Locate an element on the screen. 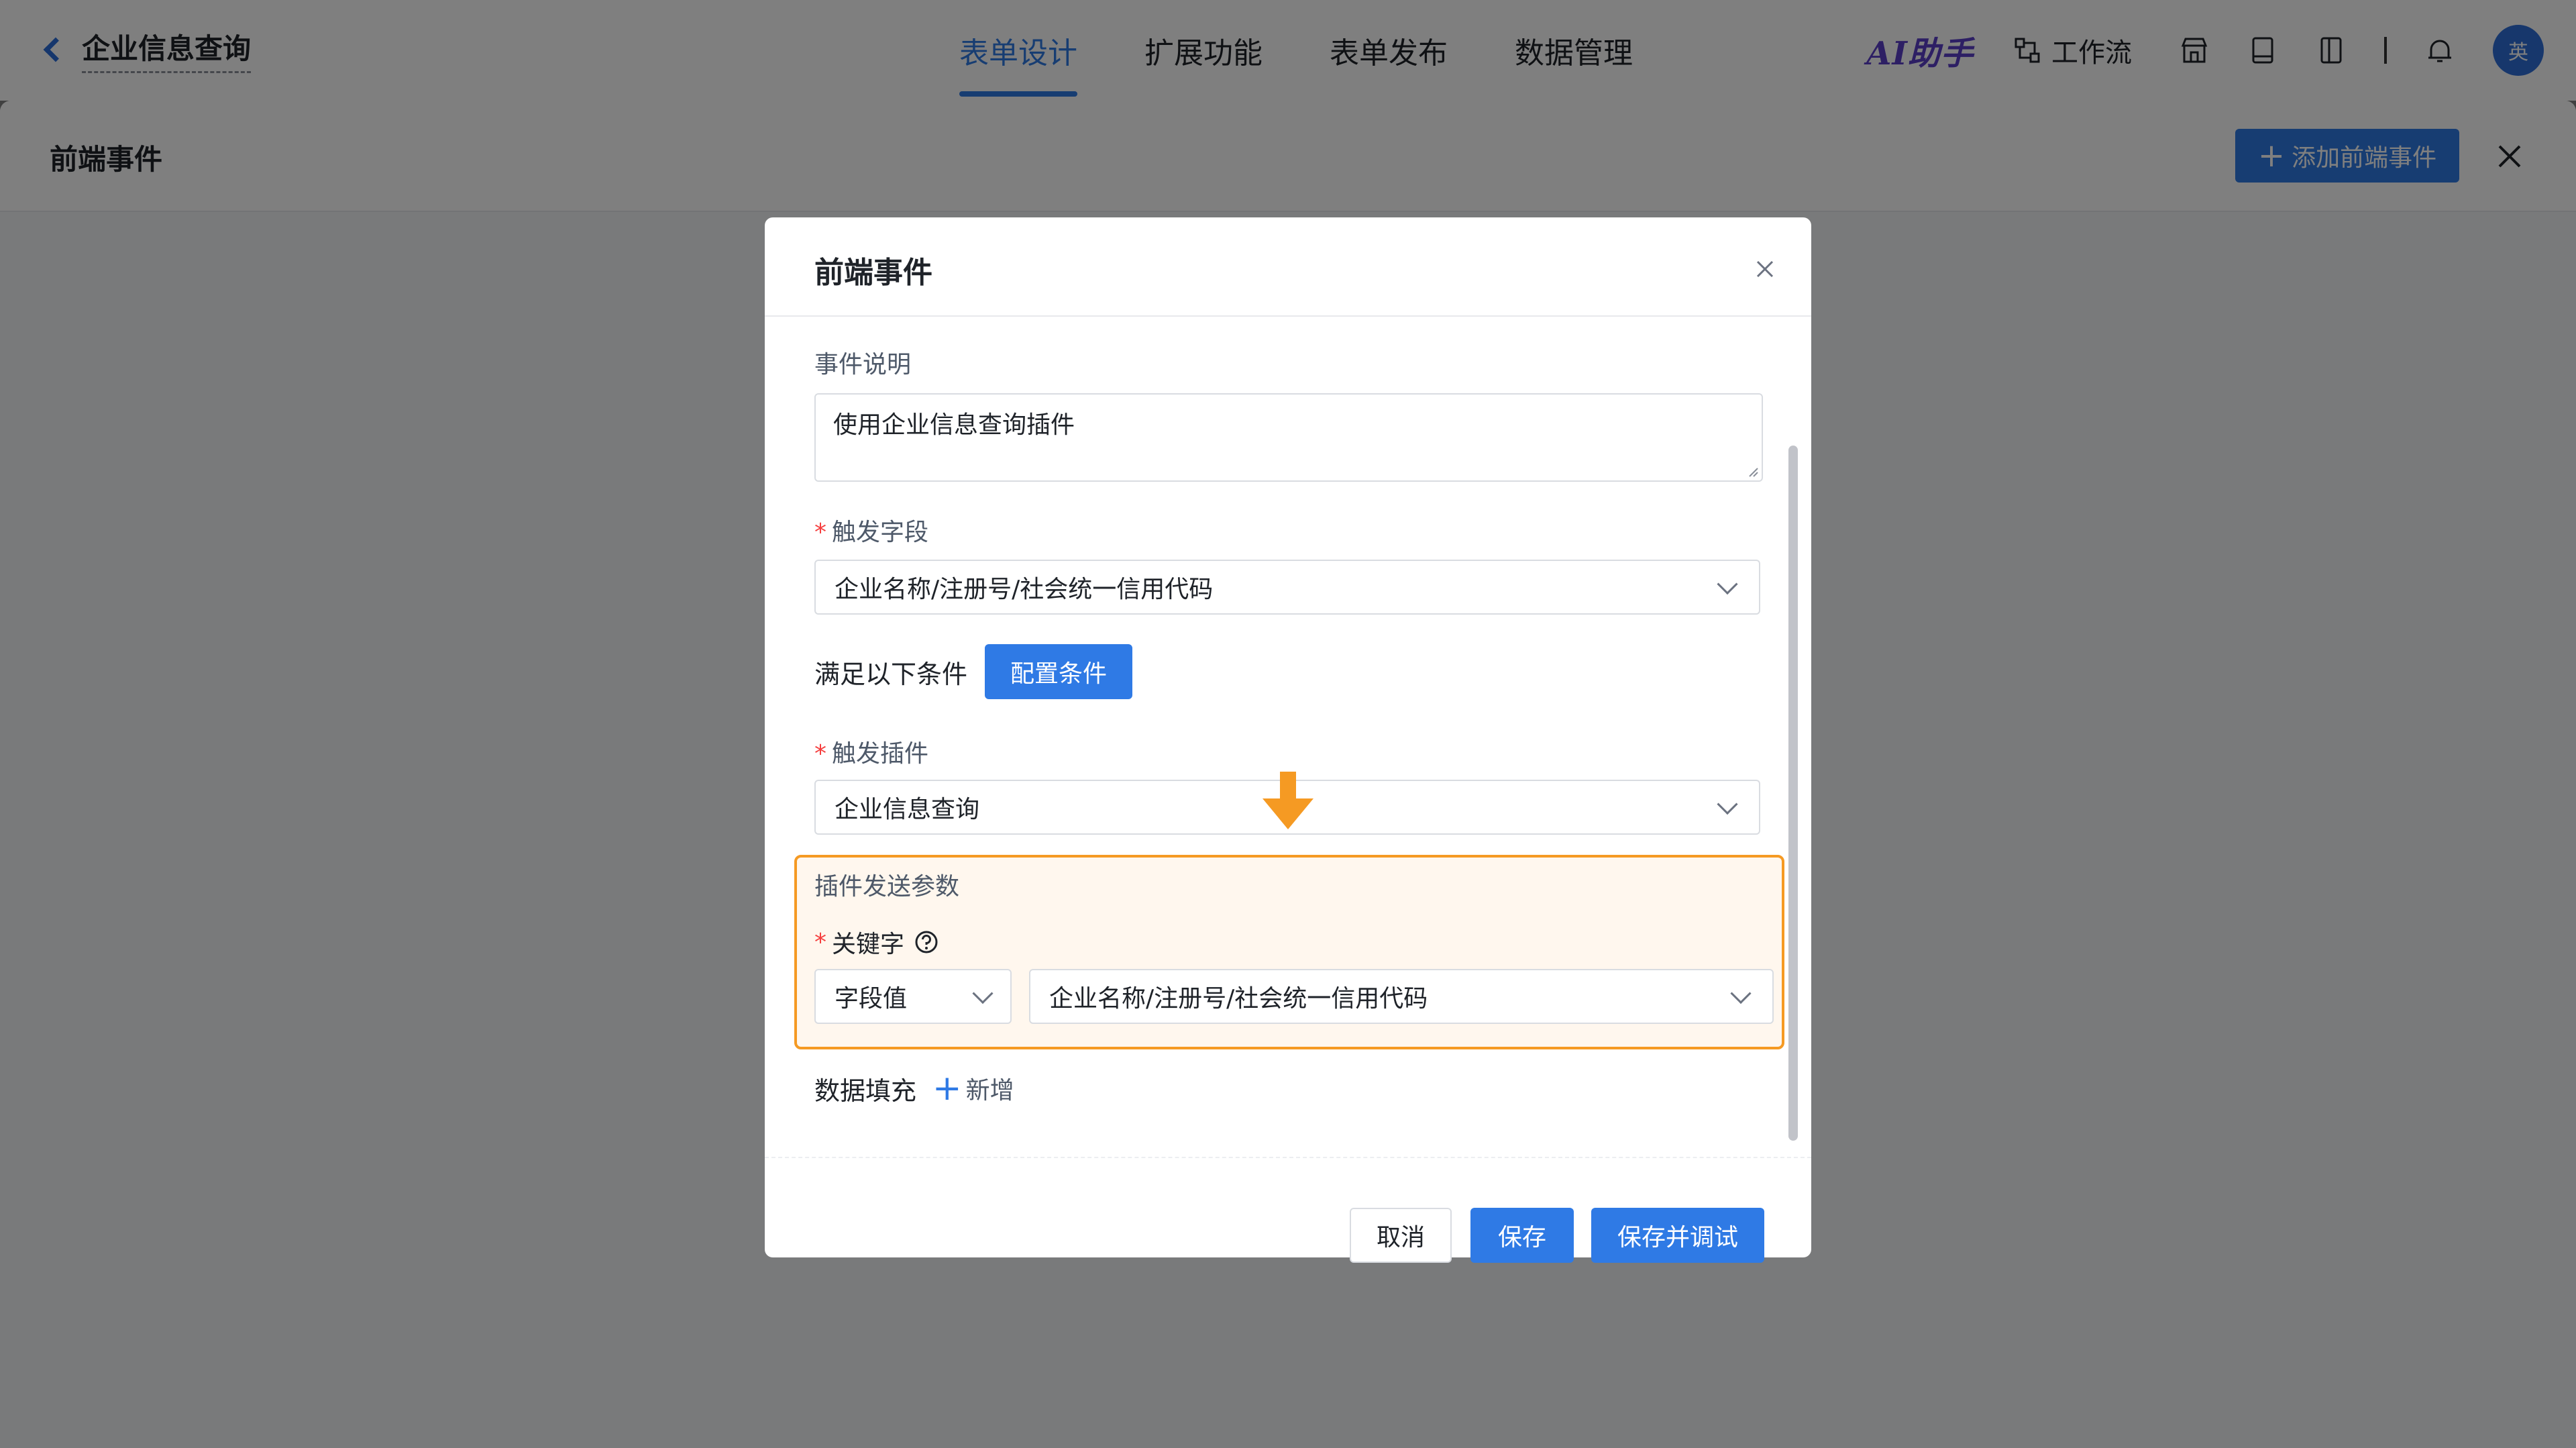 Image resolution: width=2576 pixels, height=1448 pixels. keyword-value-type-select: 字段值 is located at coordinates (913, 996).